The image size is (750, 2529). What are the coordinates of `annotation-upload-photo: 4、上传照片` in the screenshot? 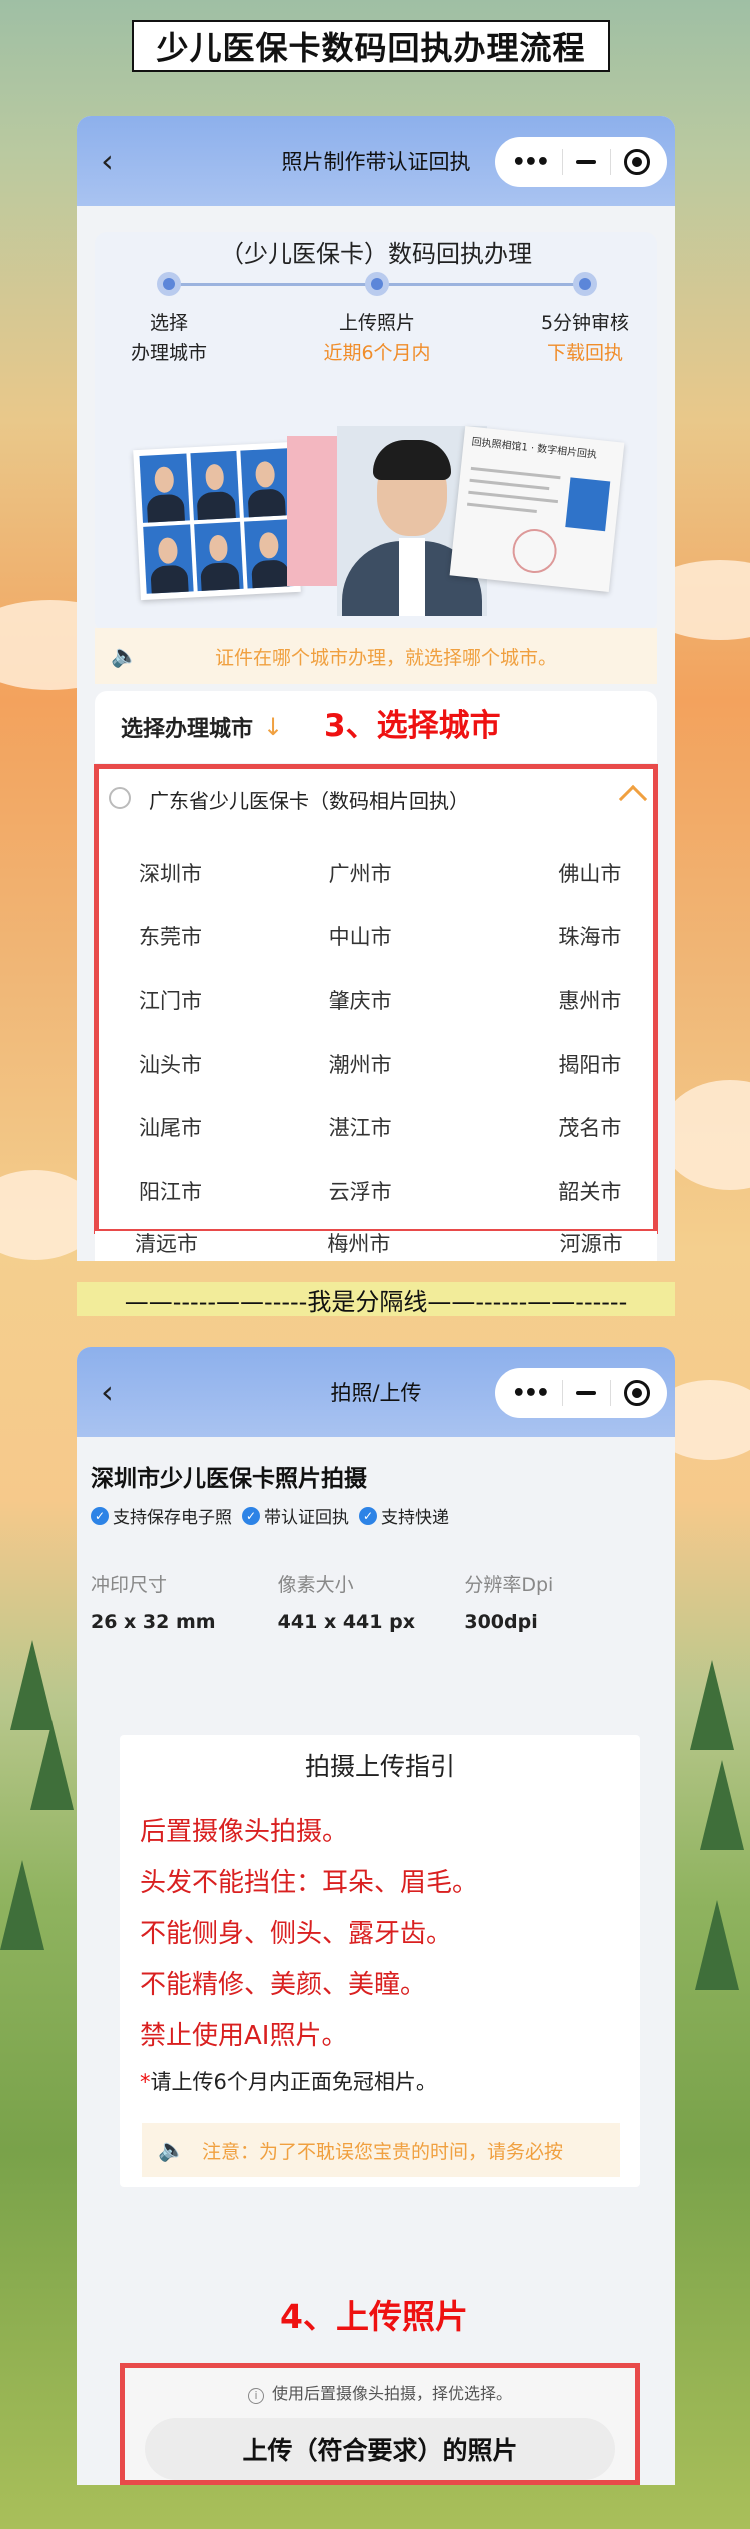 It's located at (374, 2316).